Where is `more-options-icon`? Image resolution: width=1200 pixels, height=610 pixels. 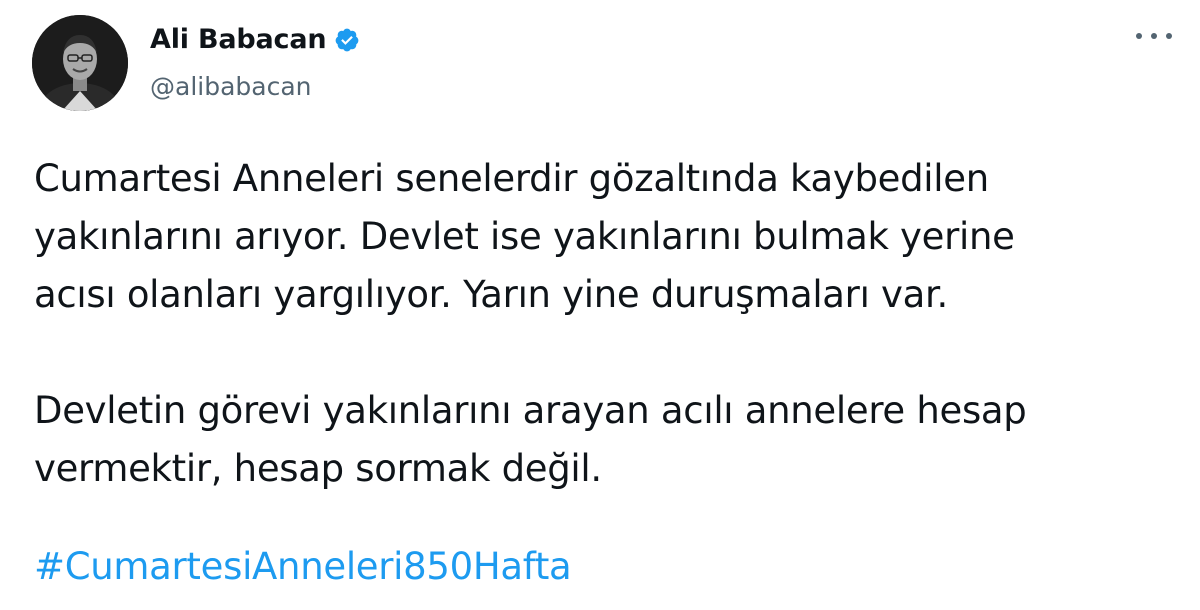
more-options-icon is located at coordinates (1154, 36).